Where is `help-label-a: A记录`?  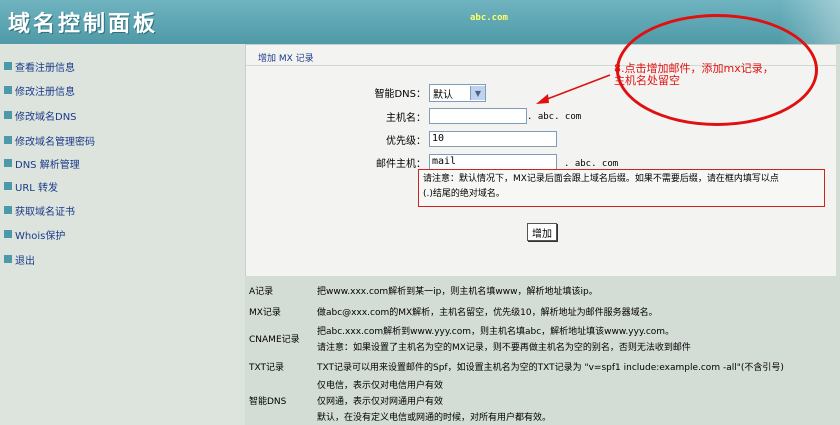
help-label-a: A记录 is located at coordinates (261, 292).